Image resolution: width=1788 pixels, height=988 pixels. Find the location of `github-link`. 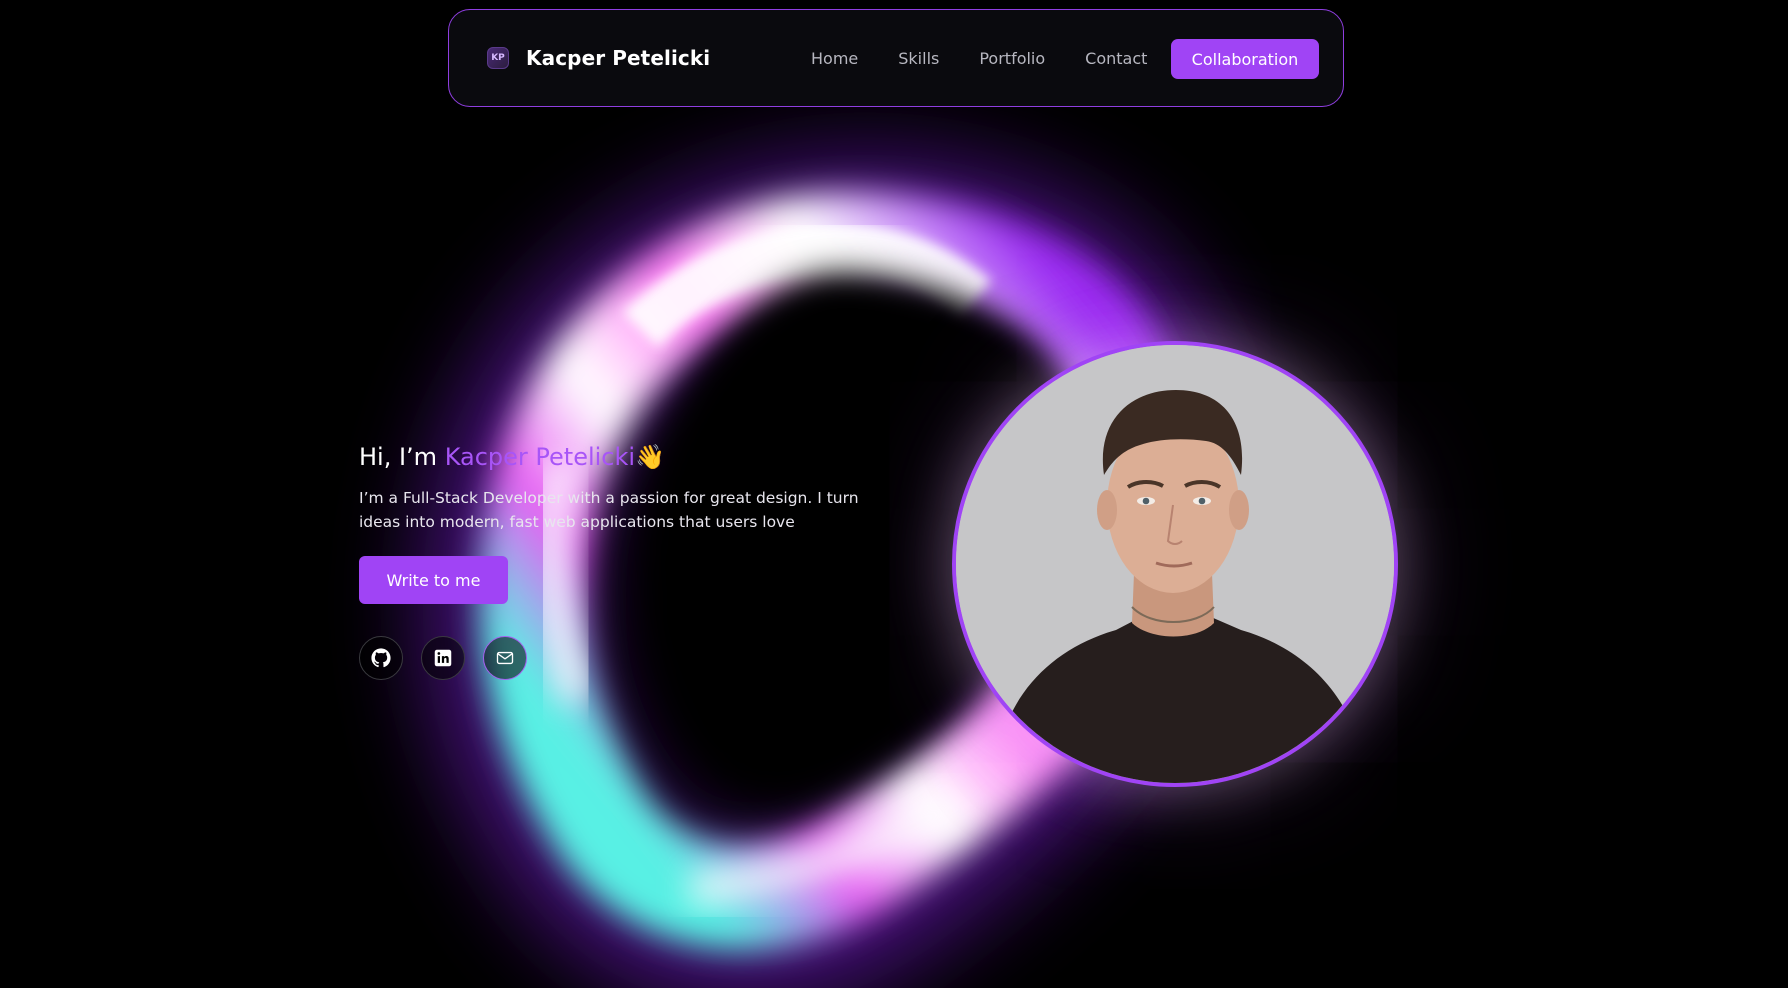

github-link is located at coordinates (381, 658).